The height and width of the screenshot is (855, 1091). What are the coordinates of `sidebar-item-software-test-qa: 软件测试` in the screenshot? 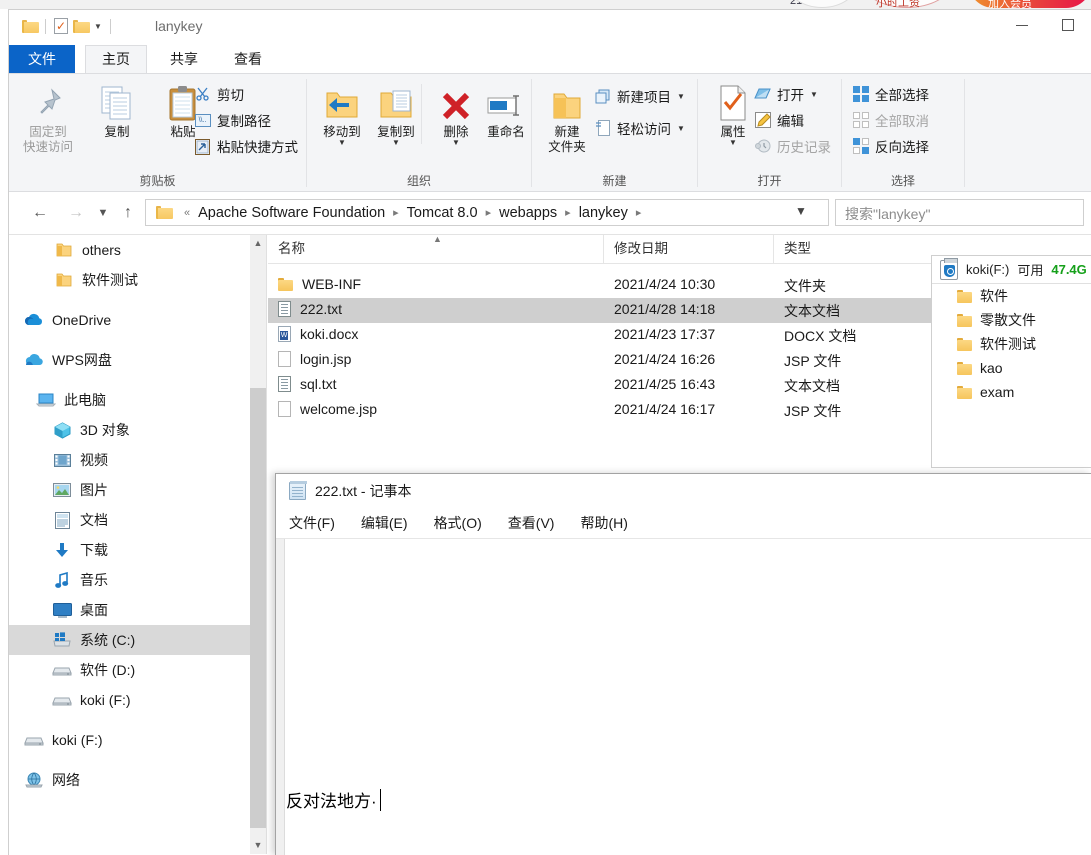 It's located at (137, 280).